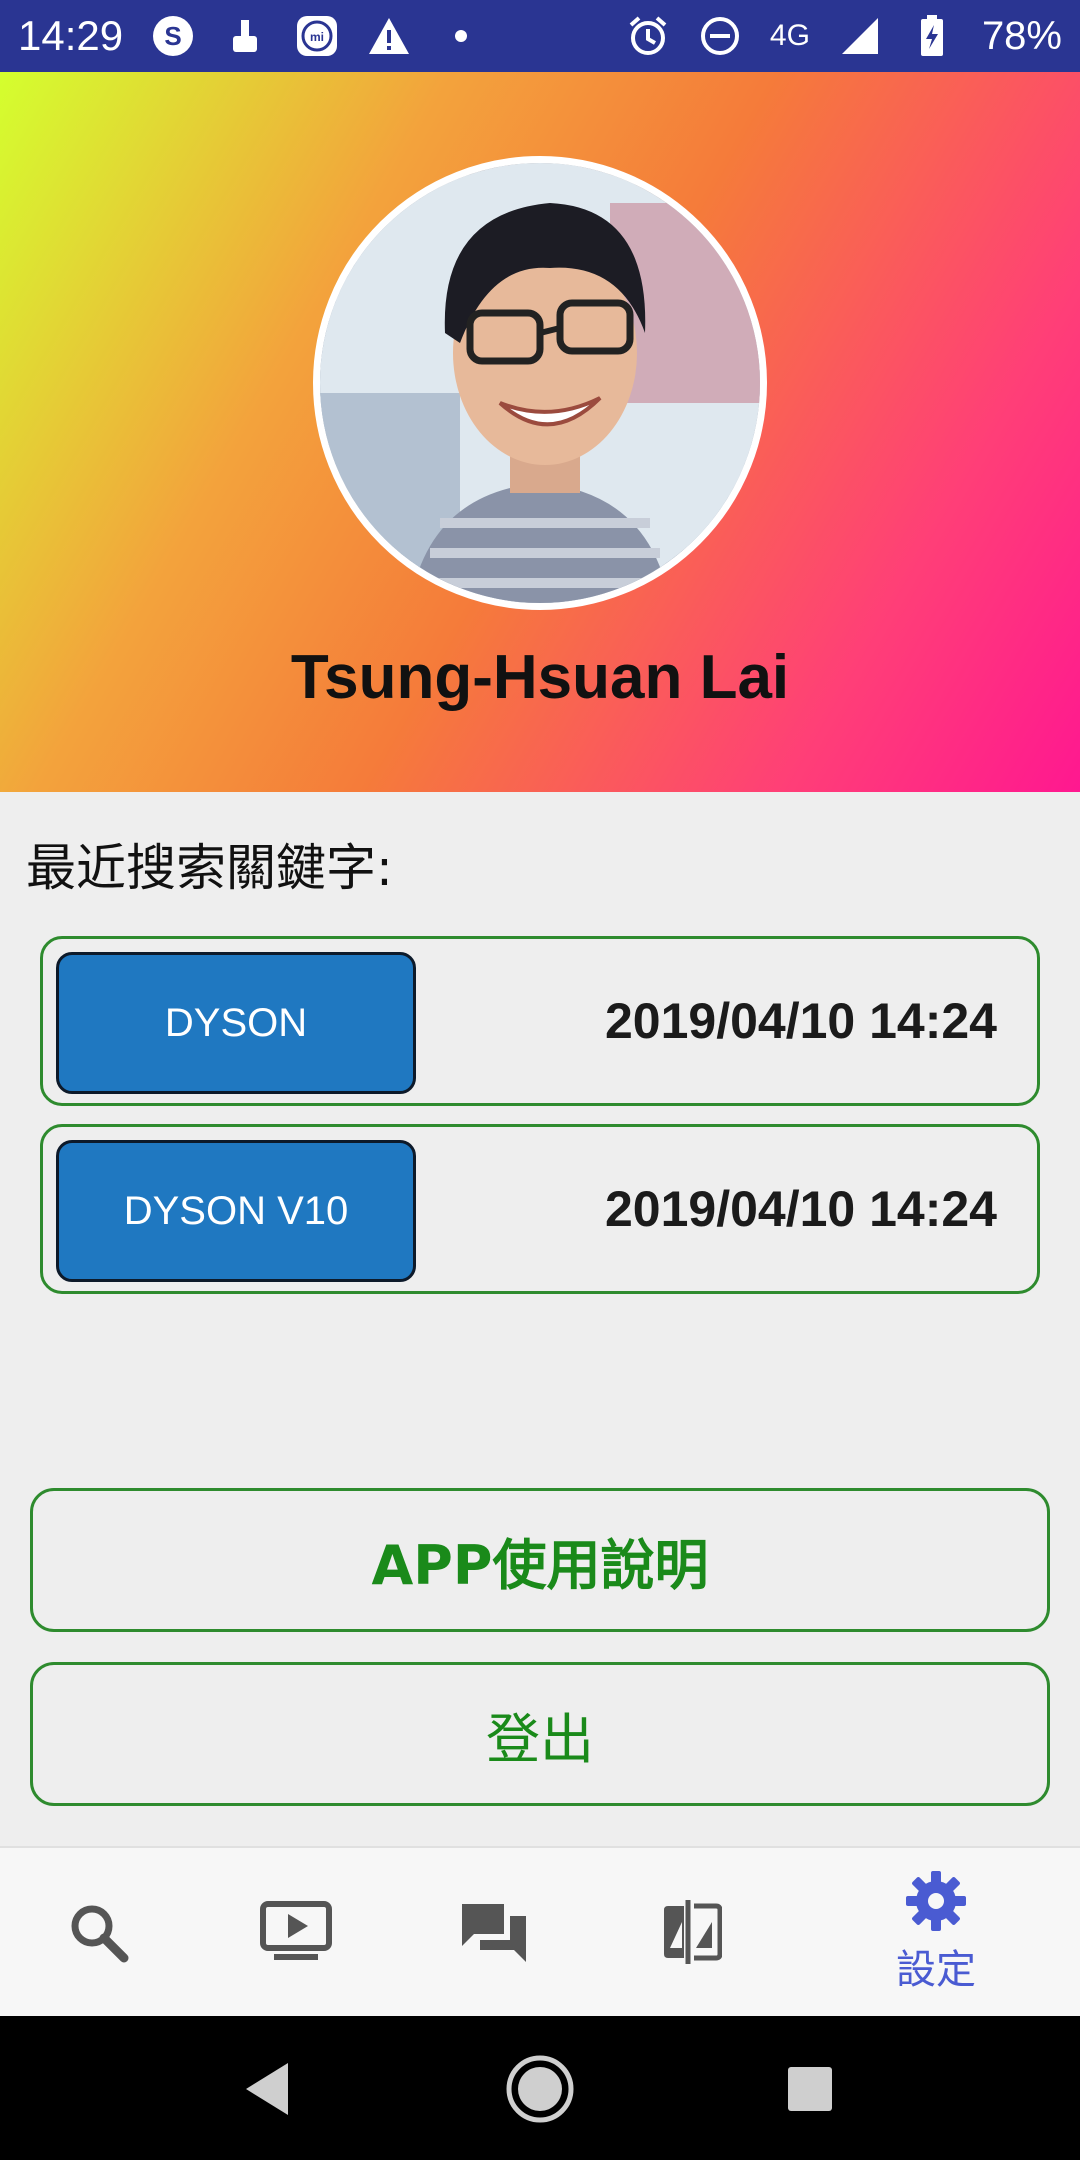 Image resolution: width=1080 pixels, height=2160 pixels. What do you see at coordinates (71, 35) in the screenshot?
I see `status-time: 14:29` at bounding box center [71, 35].